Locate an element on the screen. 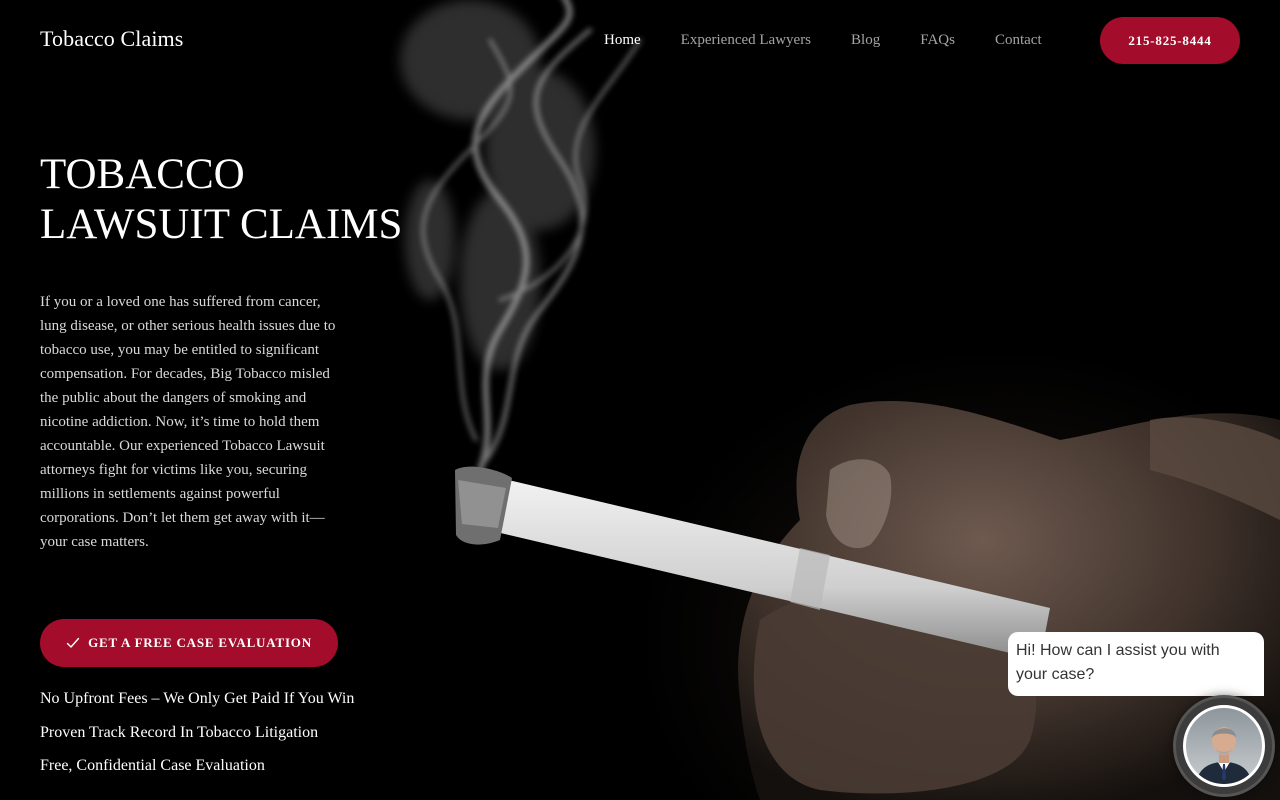 The image size is (1280, 800). page-title: TOBACCO LAWSUIT CLAIMS is located at coordinates (250, 200).